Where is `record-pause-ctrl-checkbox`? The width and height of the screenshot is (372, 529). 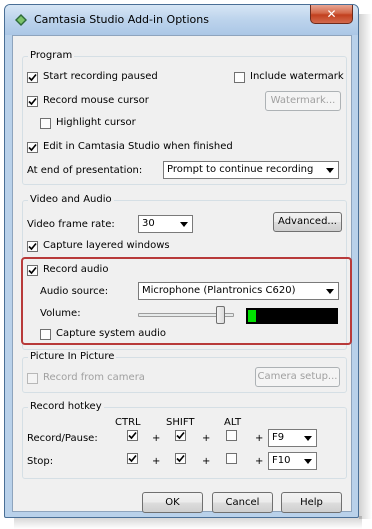 record-pause-ctrl-checkbox is located at coordinates (132, 435).